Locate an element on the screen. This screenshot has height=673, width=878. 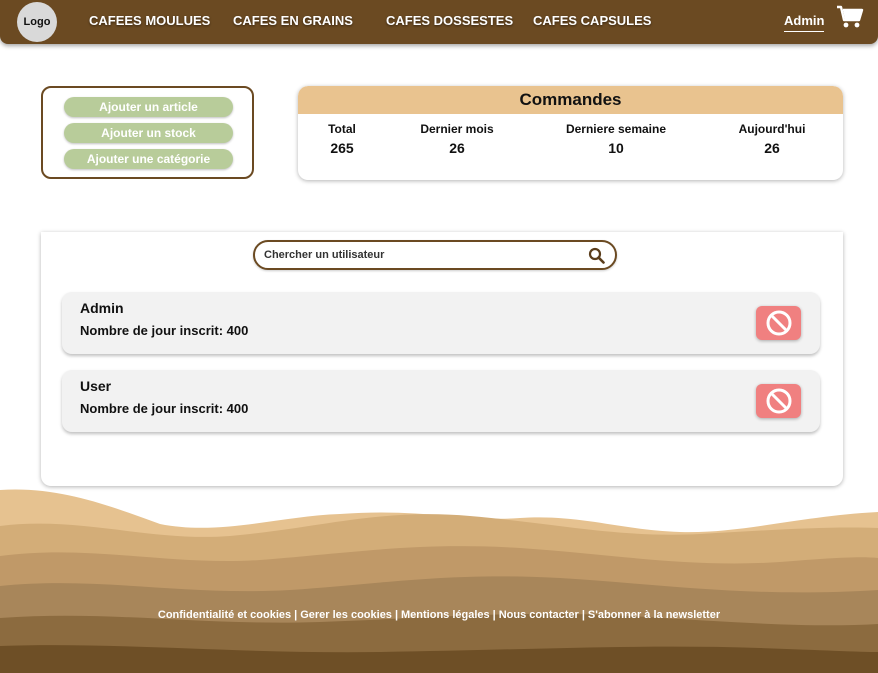
user-name: Admin is located at coordinates (102, 308).